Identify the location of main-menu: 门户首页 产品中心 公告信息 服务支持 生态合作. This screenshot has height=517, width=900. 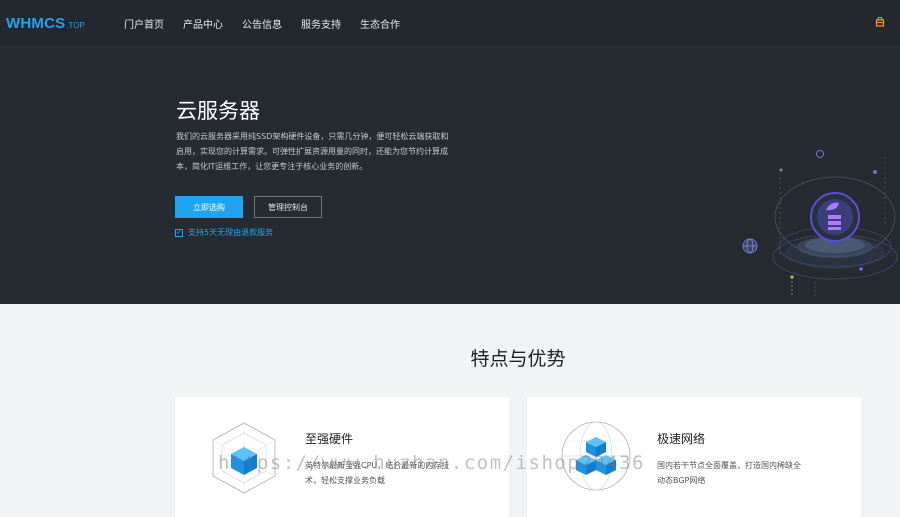
(271, 23).